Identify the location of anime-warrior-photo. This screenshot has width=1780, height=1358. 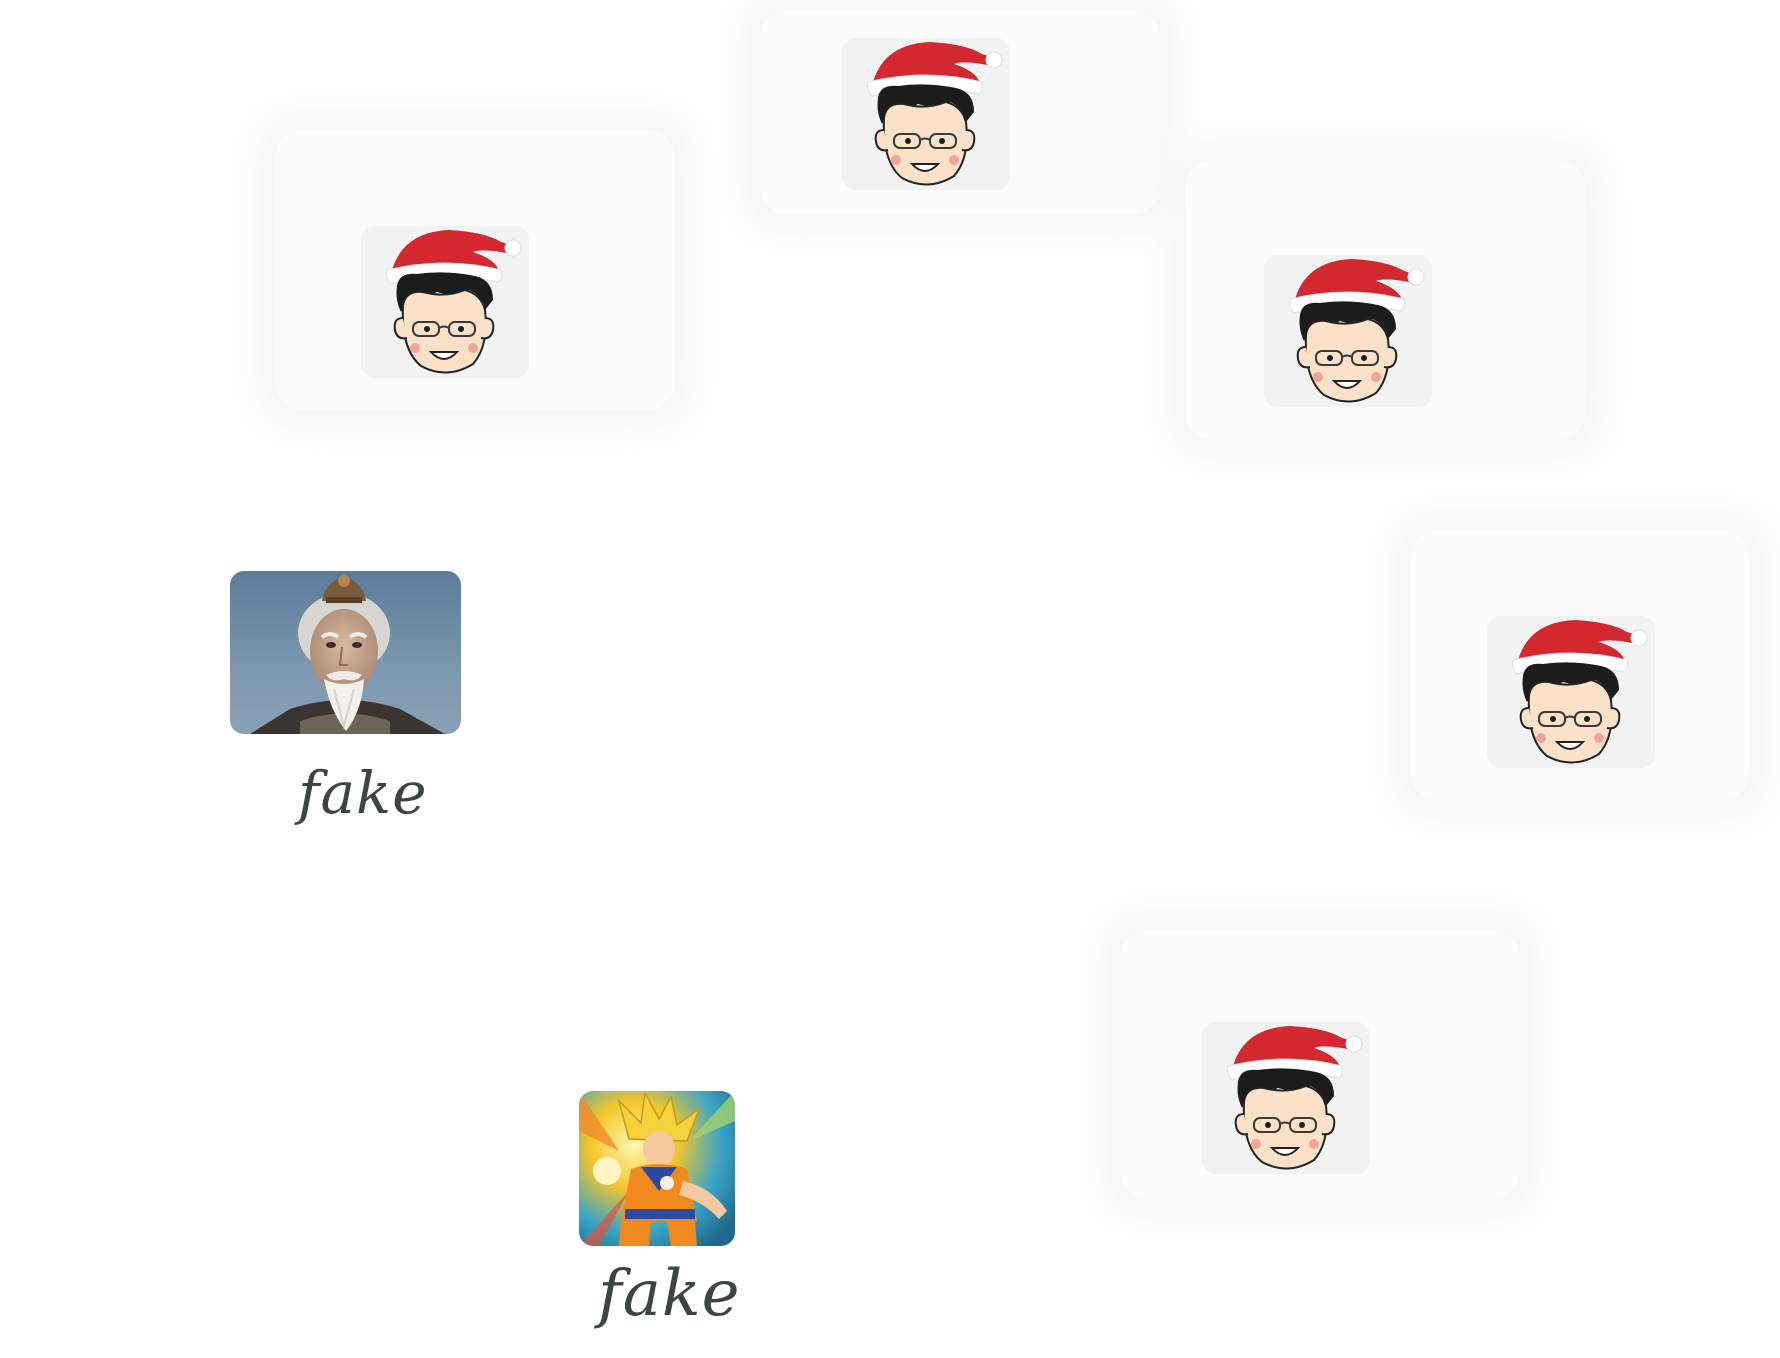
(657, 1168).